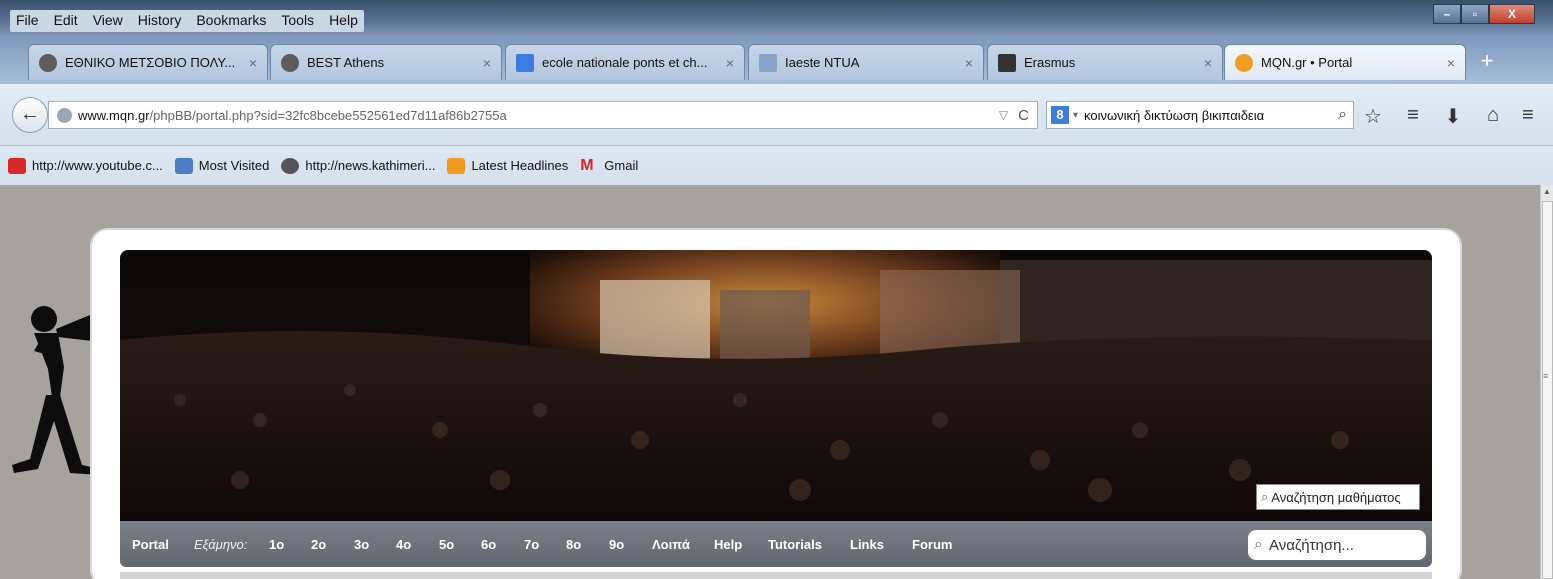 This screenshot has width=1553, height=579. What do you see at coordinates (822, 62) in the screenshot?
I see `tab-label: Iaeste NTUA` at bounding box center [822, 62].